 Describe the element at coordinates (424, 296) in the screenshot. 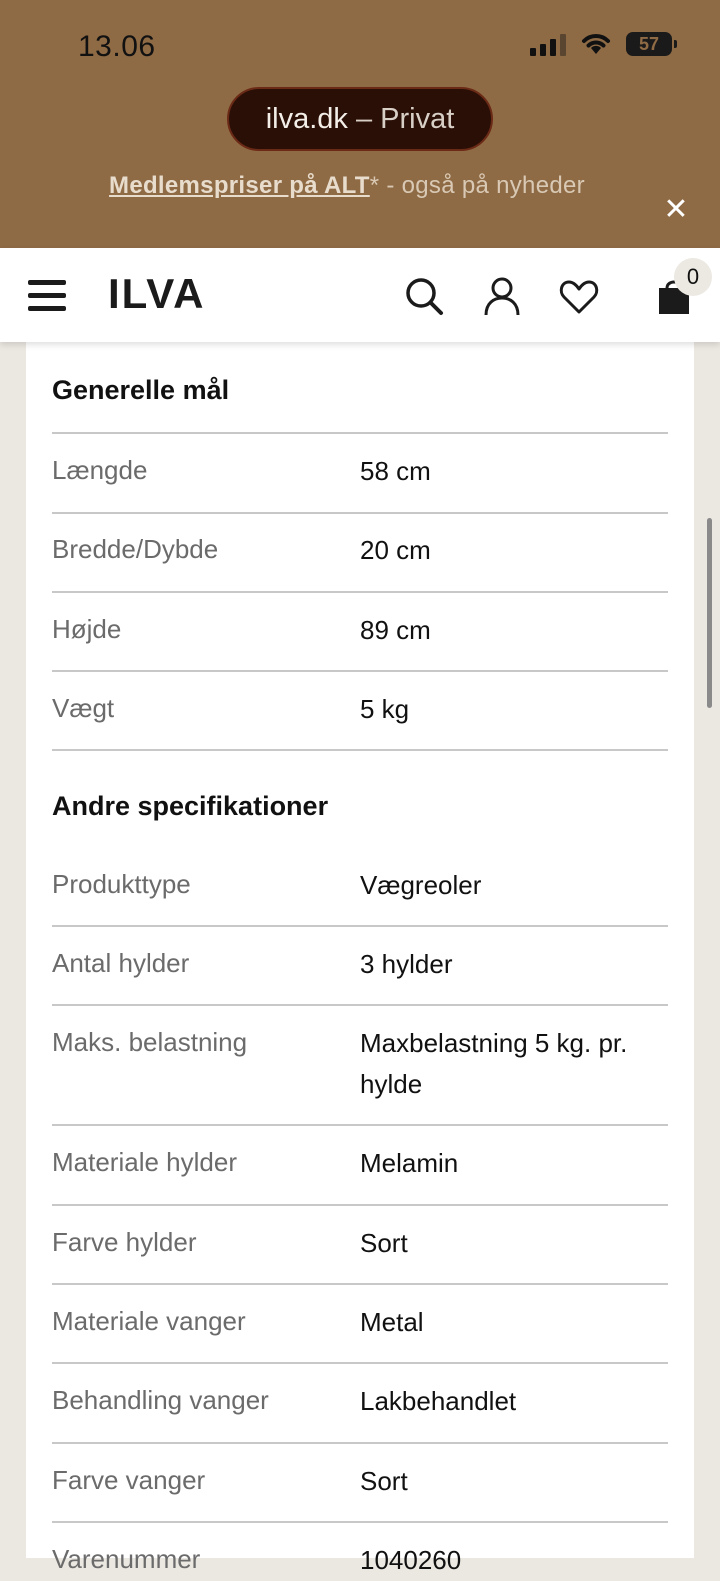

I see `search-icon` at that location.